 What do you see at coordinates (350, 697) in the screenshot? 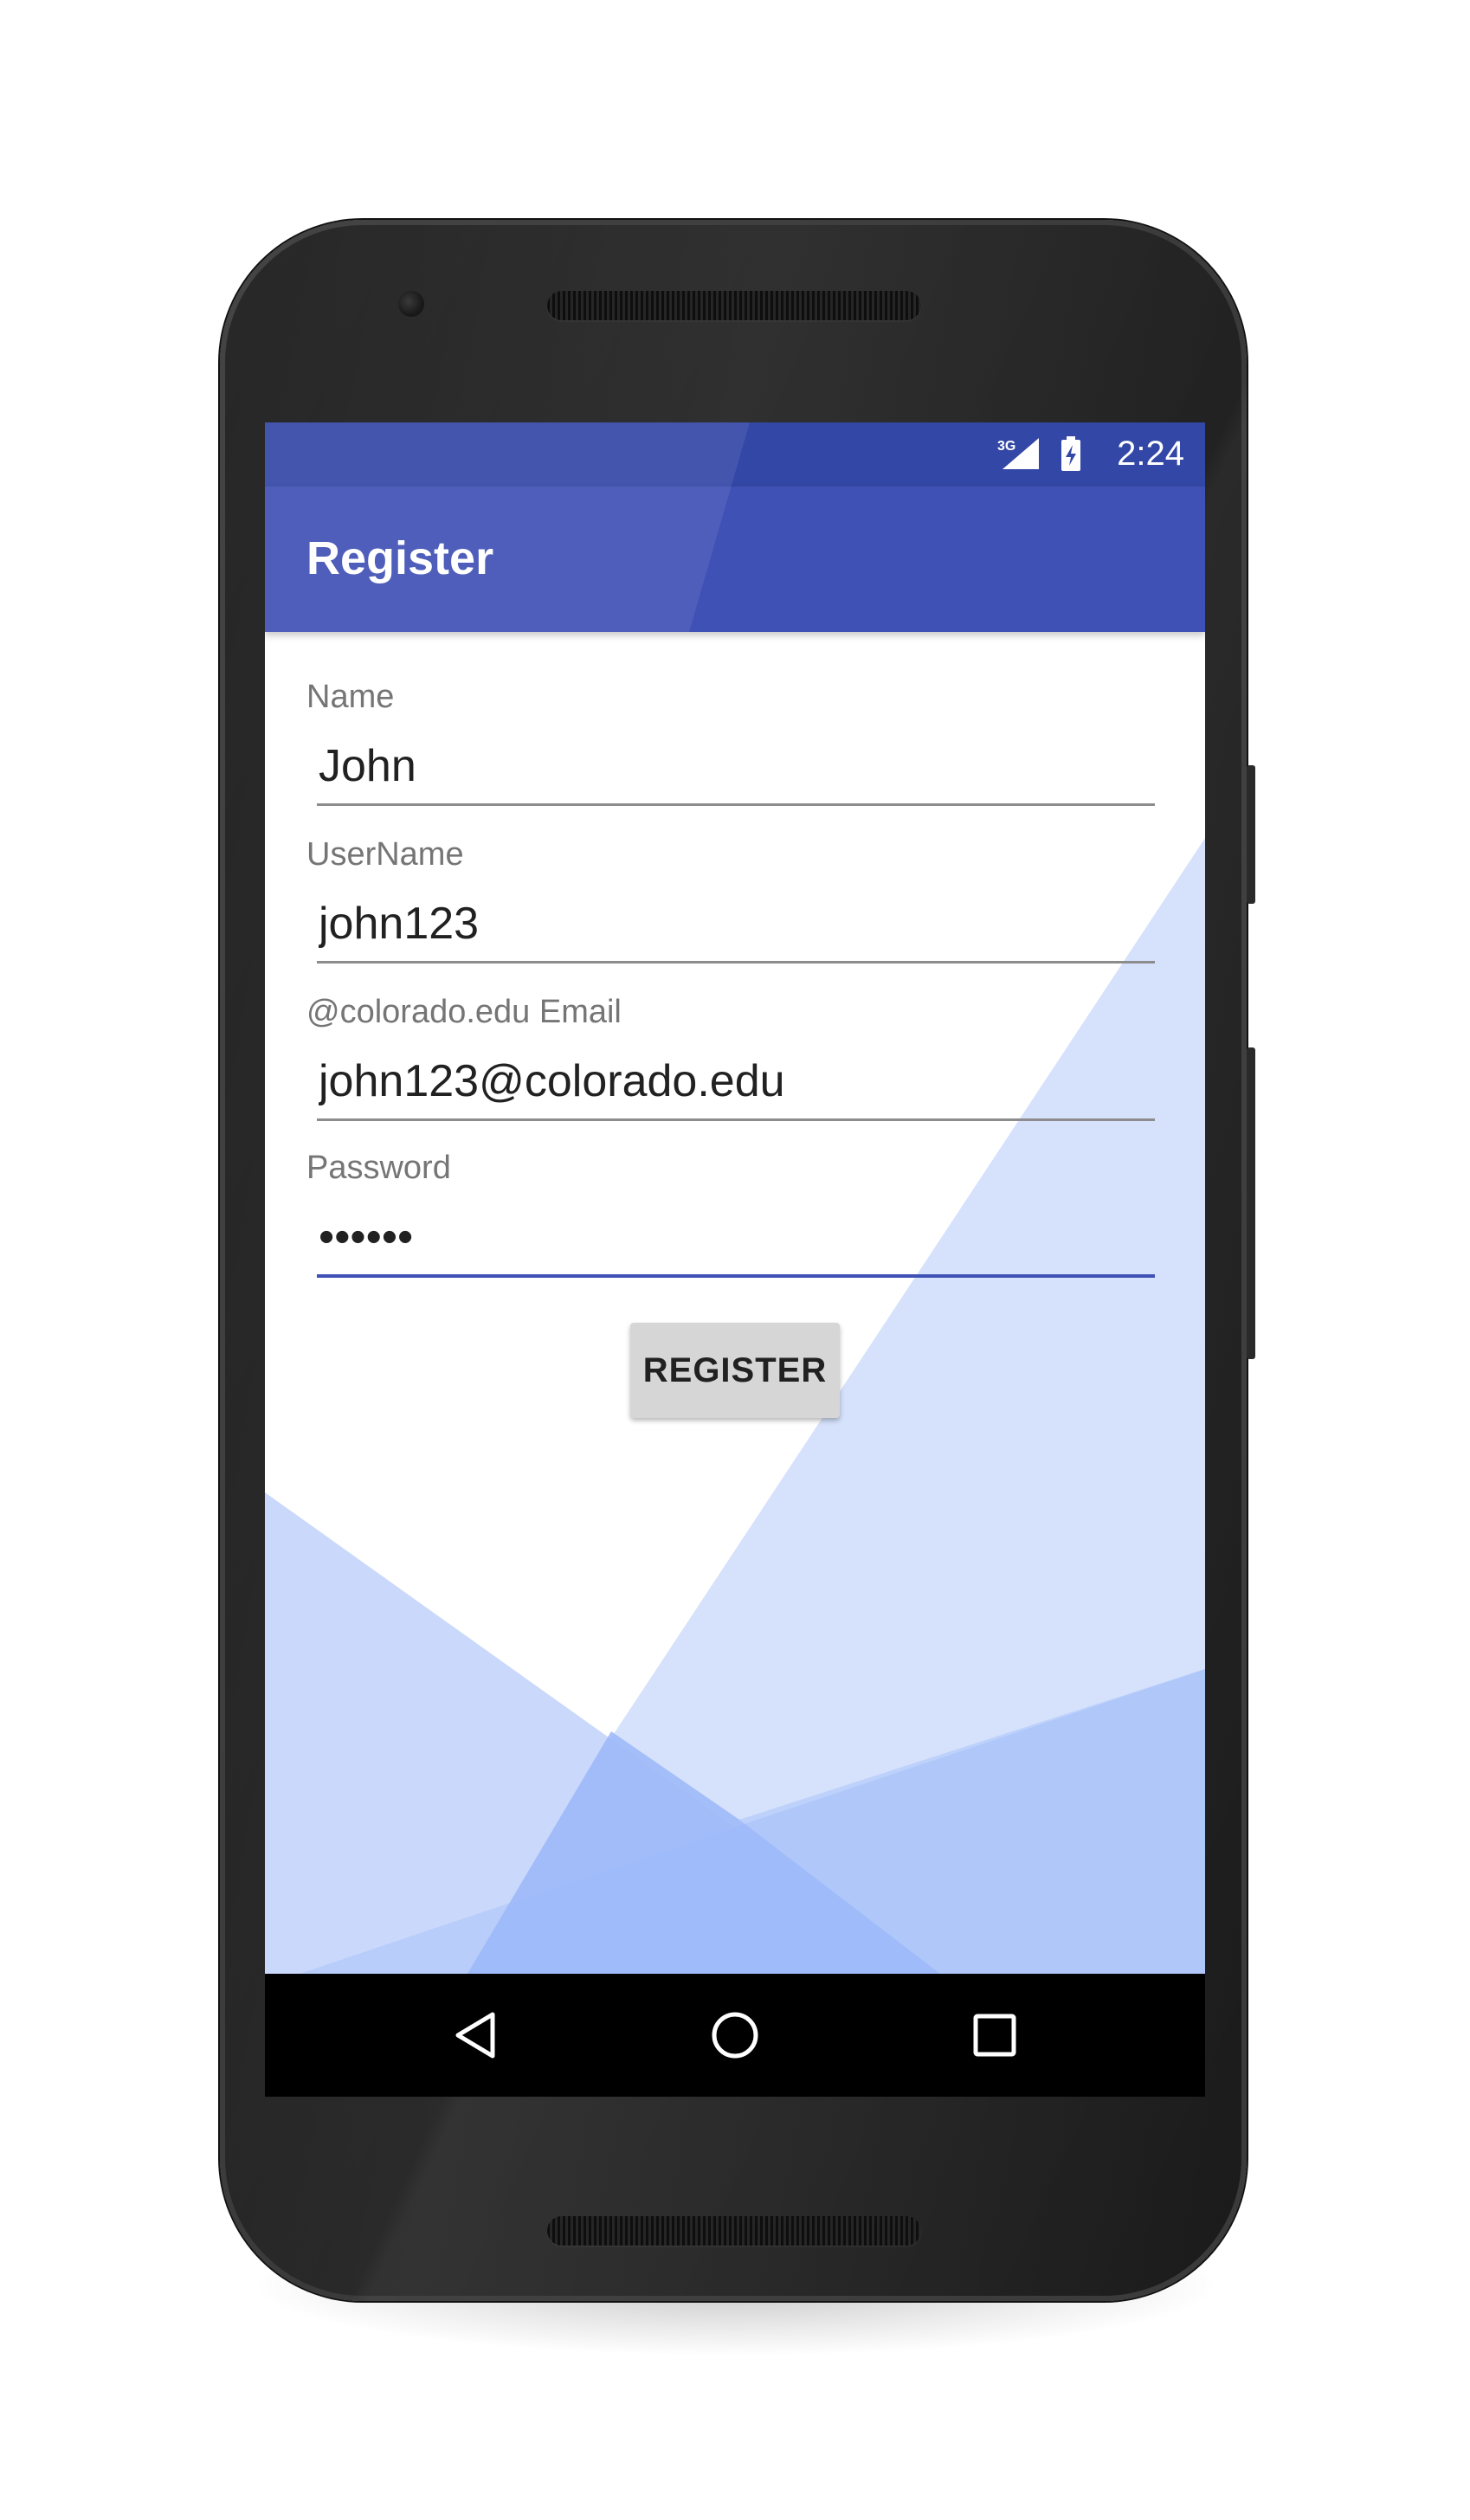
I see `name-label: Name` at bounding box center [350, 697].